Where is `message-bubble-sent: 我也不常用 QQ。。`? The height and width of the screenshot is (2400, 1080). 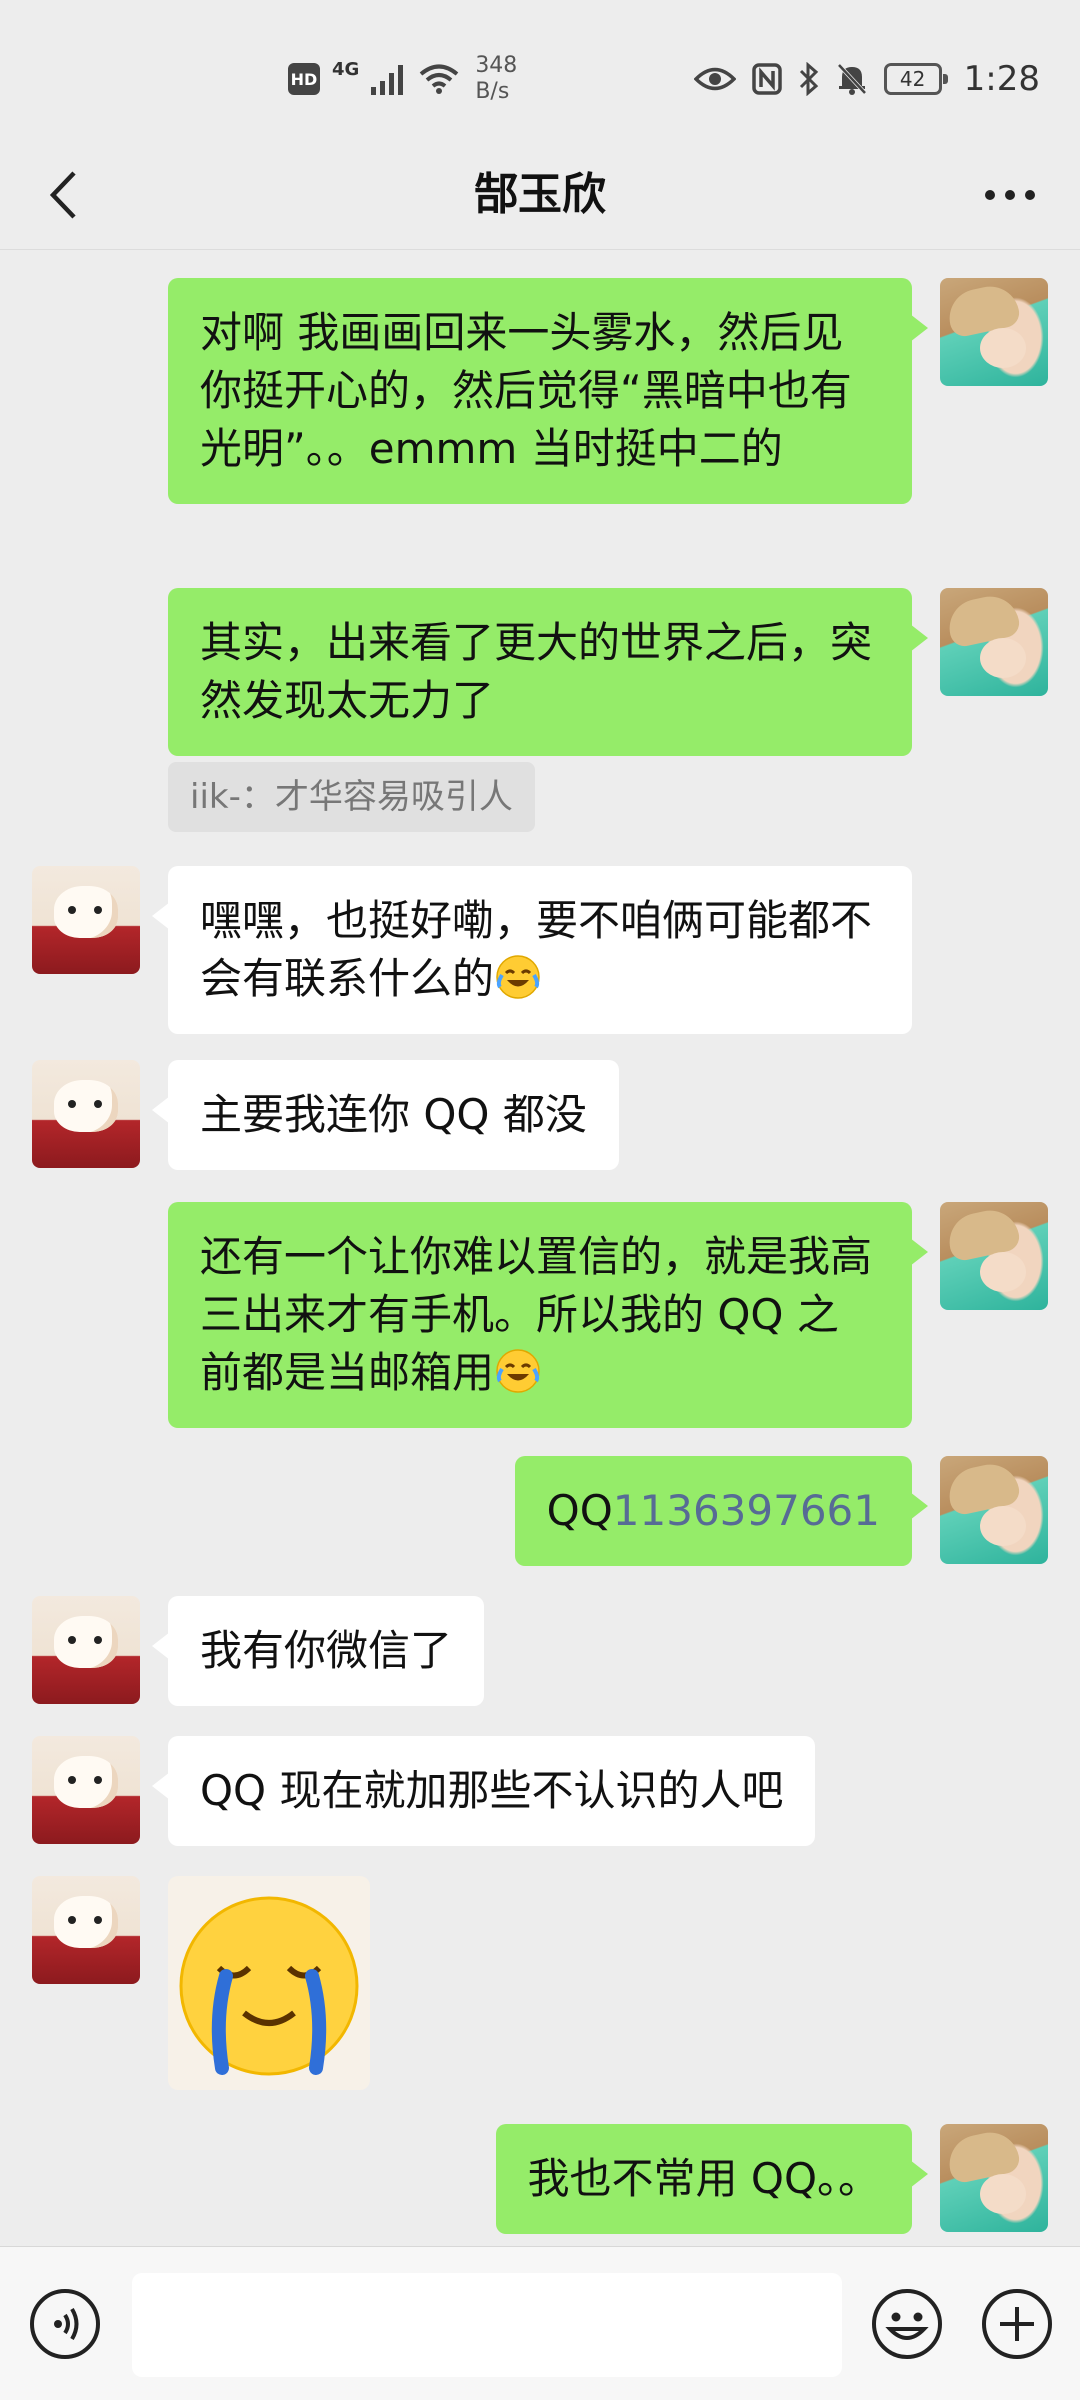
message-bubble-sent: 我也不常用 QQ。。 is located at coordinates (712, 2179).